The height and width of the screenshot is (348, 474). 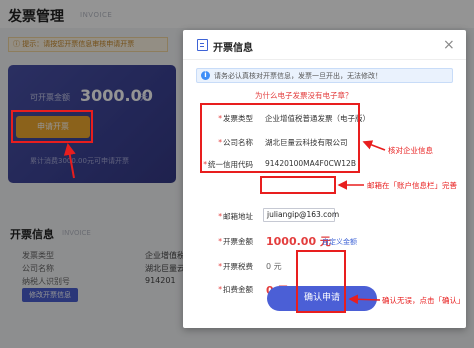 I want to click on arrow-to-company, so click(x=374, y=145).